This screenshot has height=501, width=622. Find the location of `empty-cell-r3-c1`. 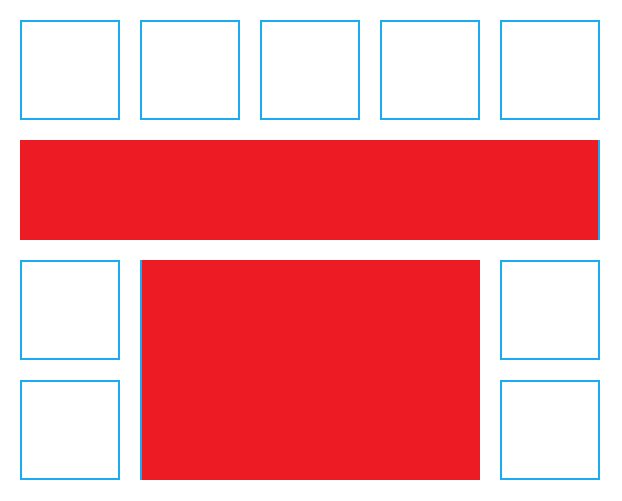

empty-cell-r3-c1 is located at coordinates (70, 310).